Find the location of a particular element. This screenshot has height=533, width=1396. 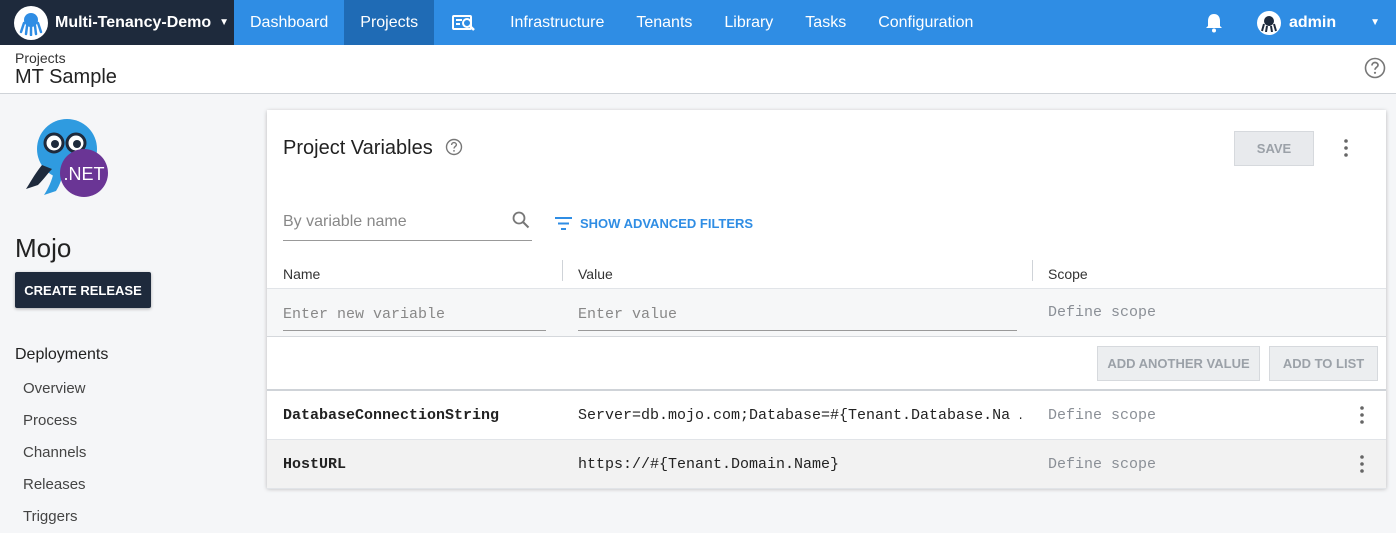

breadcrumb: Projects is located at coordinates (40, 58).